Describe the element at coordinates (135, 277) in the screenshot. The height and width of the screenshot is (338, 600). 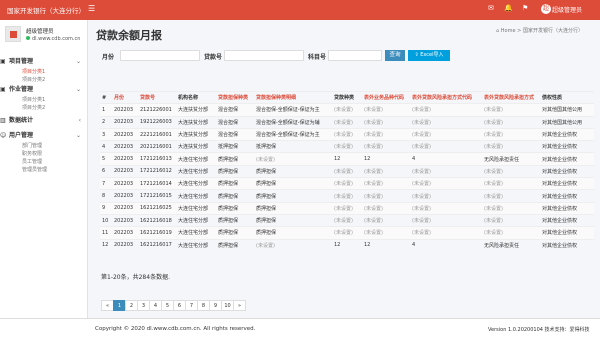
I see `table-summary: 第1-20条，共284条数据.` at that location.